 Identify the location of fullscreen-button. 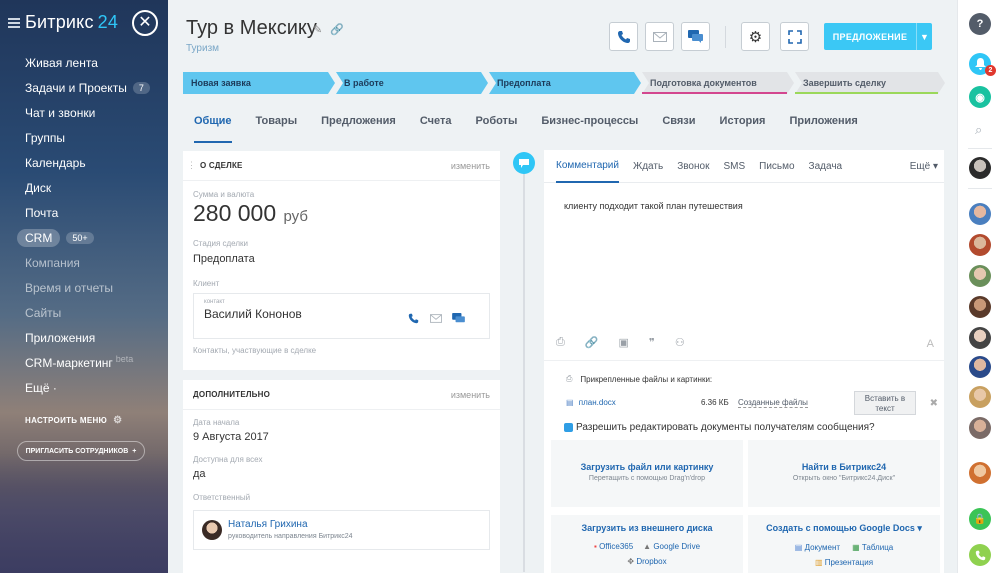
(794, 36).